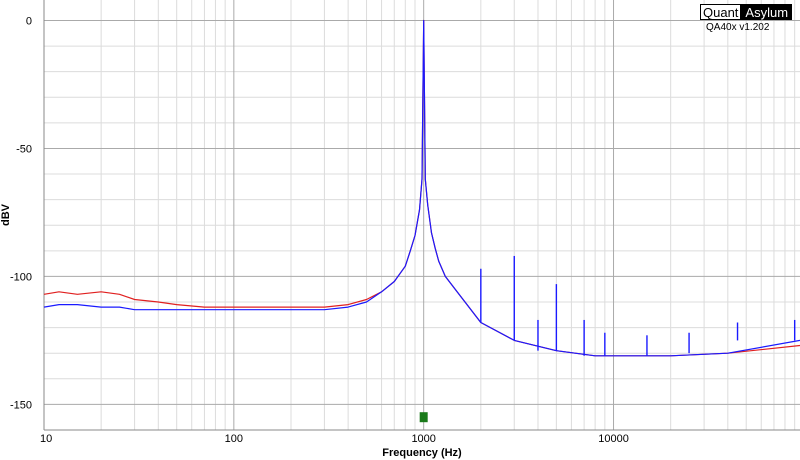  I want to click on x-tick-label: 100, so click(234, 439).